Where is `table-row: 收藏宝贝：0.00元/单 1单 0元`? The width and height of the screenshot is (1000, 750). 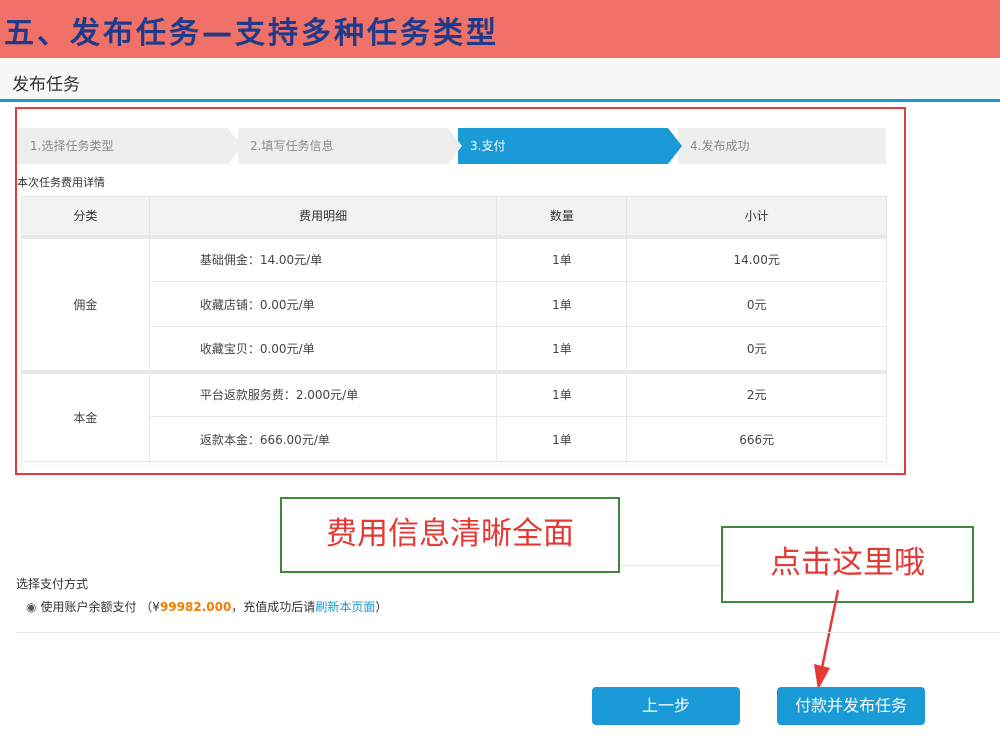
table-row: 收藏宝贝：0.00元/单 1单 0元 is located at coordinates (454, 349).